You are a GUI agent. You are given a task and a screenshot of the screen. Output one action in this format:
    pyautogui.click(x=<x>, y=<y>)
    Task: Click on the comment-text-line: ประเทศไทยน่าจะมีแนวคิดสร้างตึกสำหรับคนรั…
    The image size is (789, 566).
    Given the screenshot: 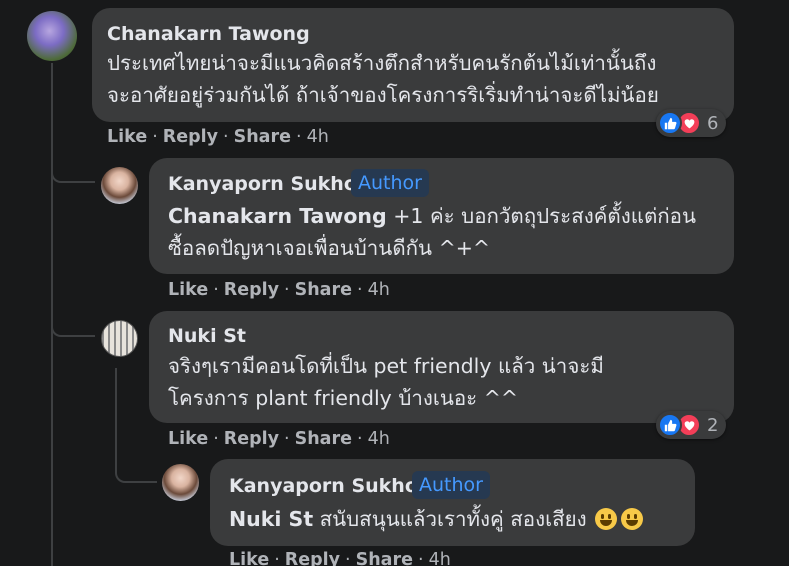 What is the action you would take?
    pyautogui.click(x=382, y=63)
    